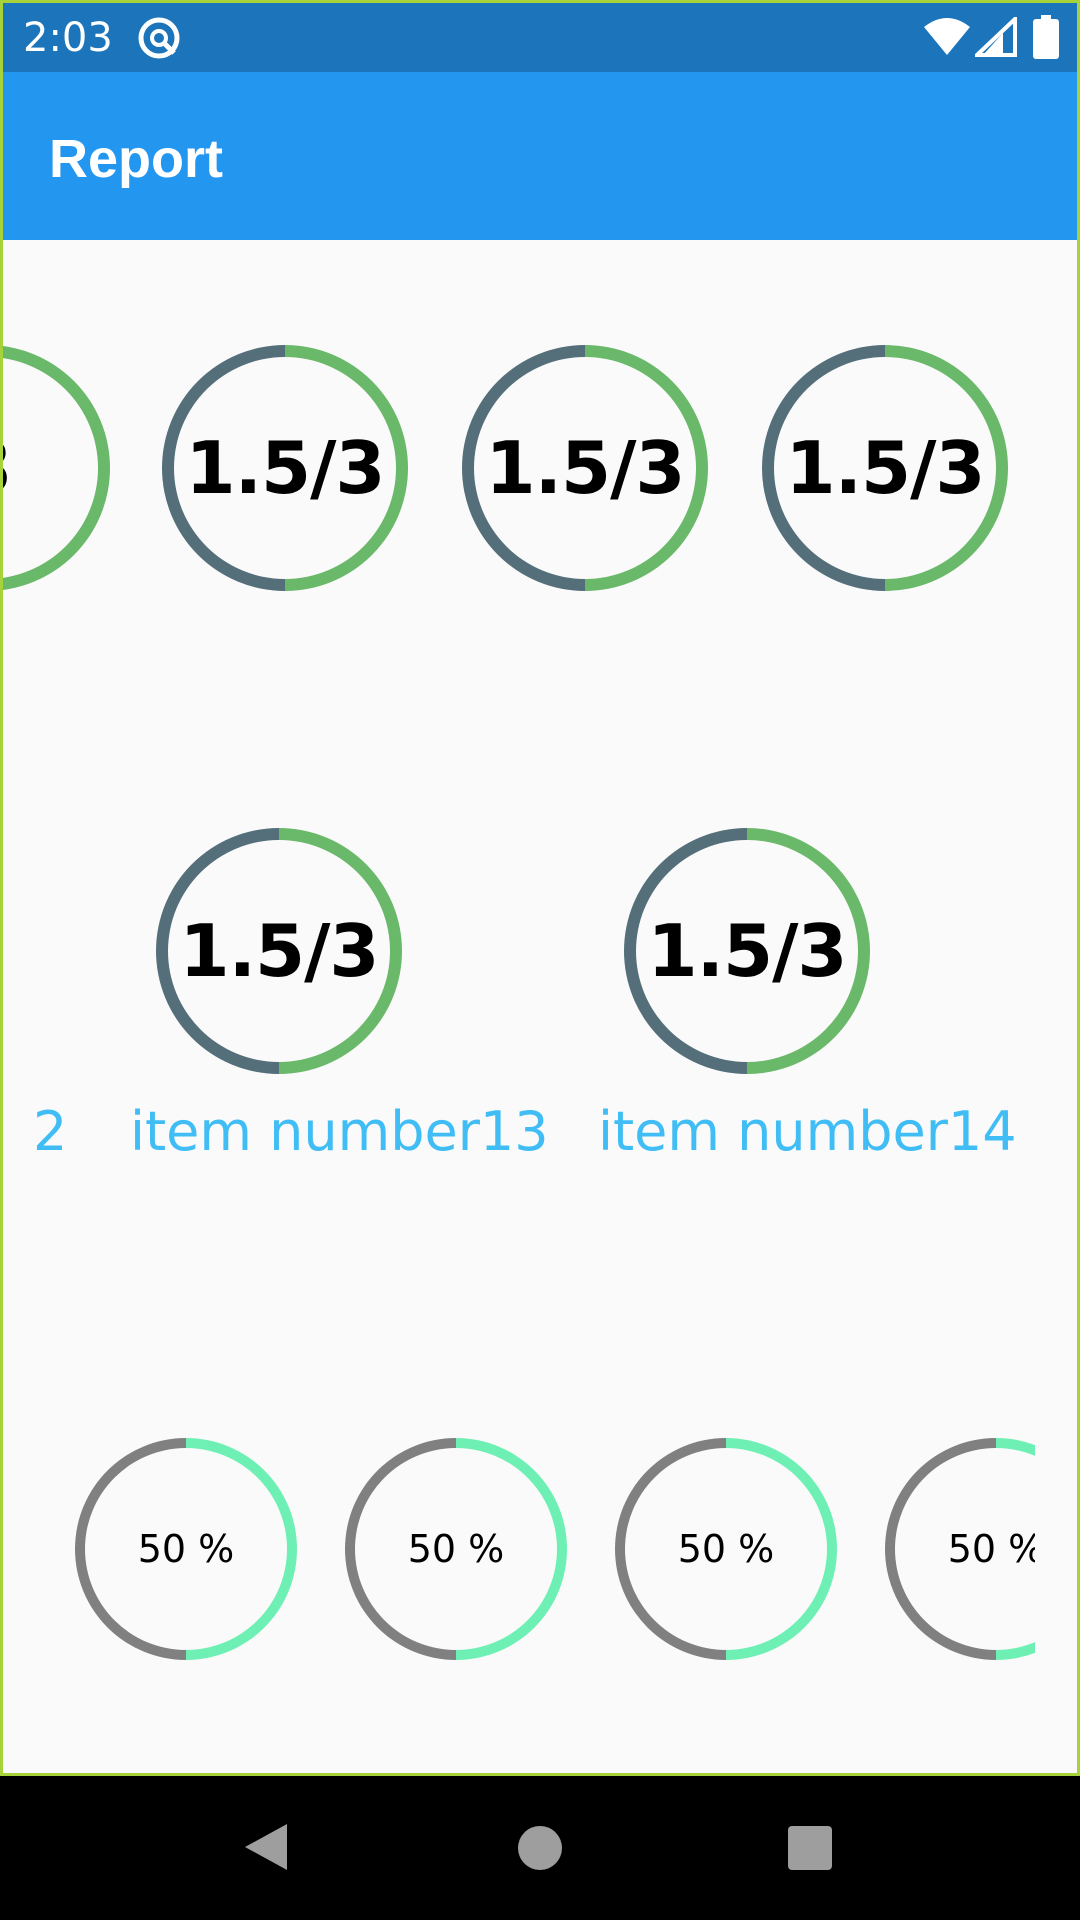 This screenshot has height=1920, width=1080. Describe the element at coordinates (807, 1131) in the screenshot. I see `item-label: item number14` at that location.